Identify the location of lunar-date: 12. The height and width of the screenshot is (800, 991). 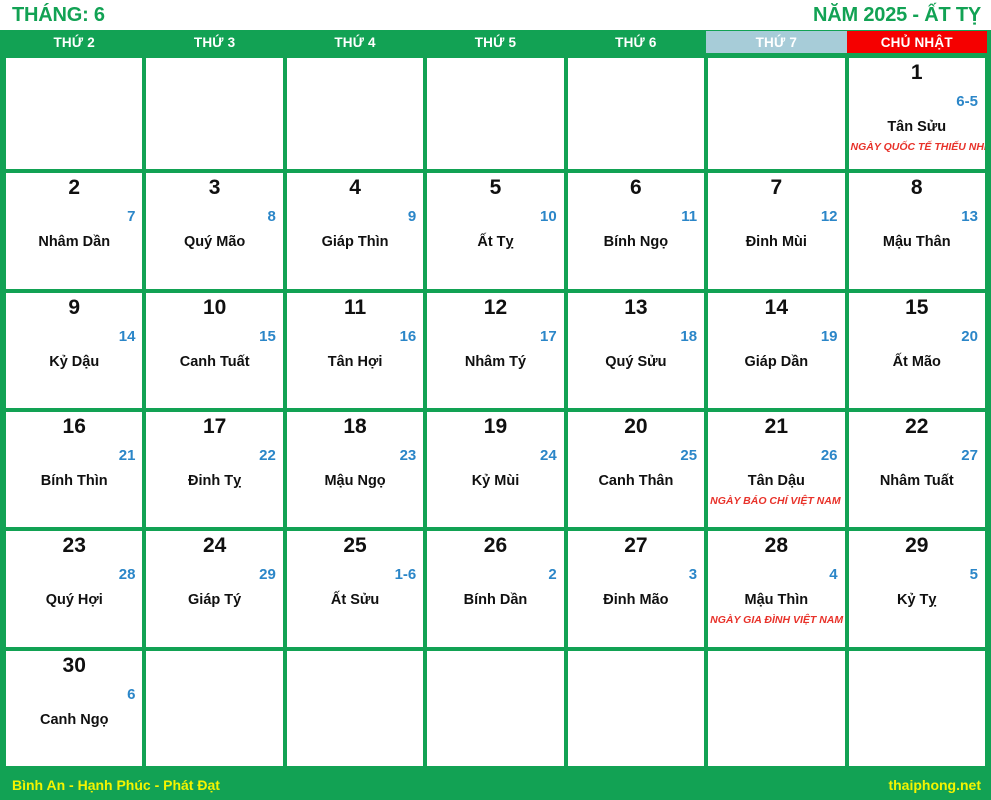
(829, 217).